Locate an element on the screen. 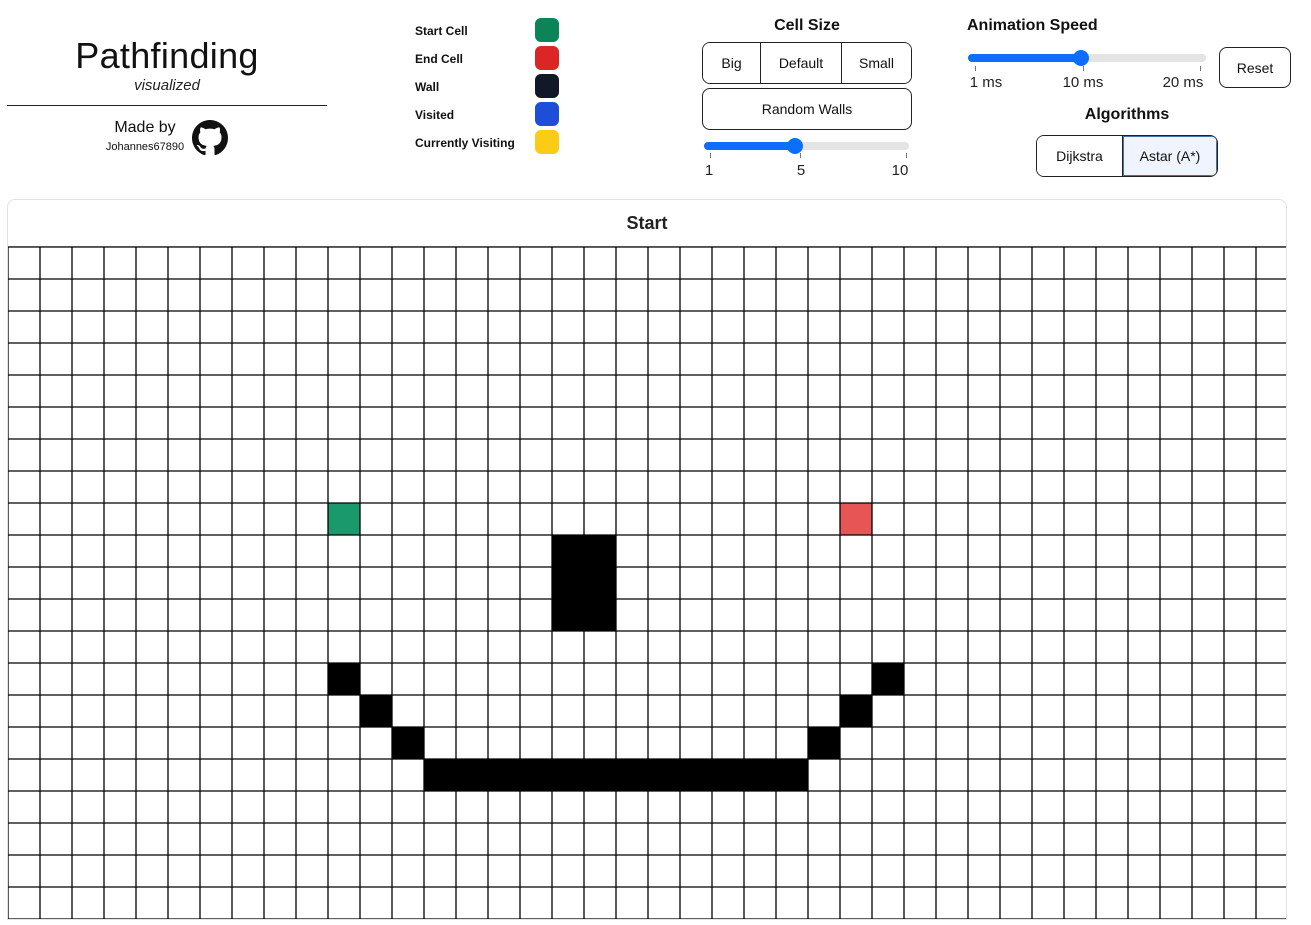 The width and height of the screenshot is (1311, 925). cell-size-default-button: Default is located at coordinates (801, 63).